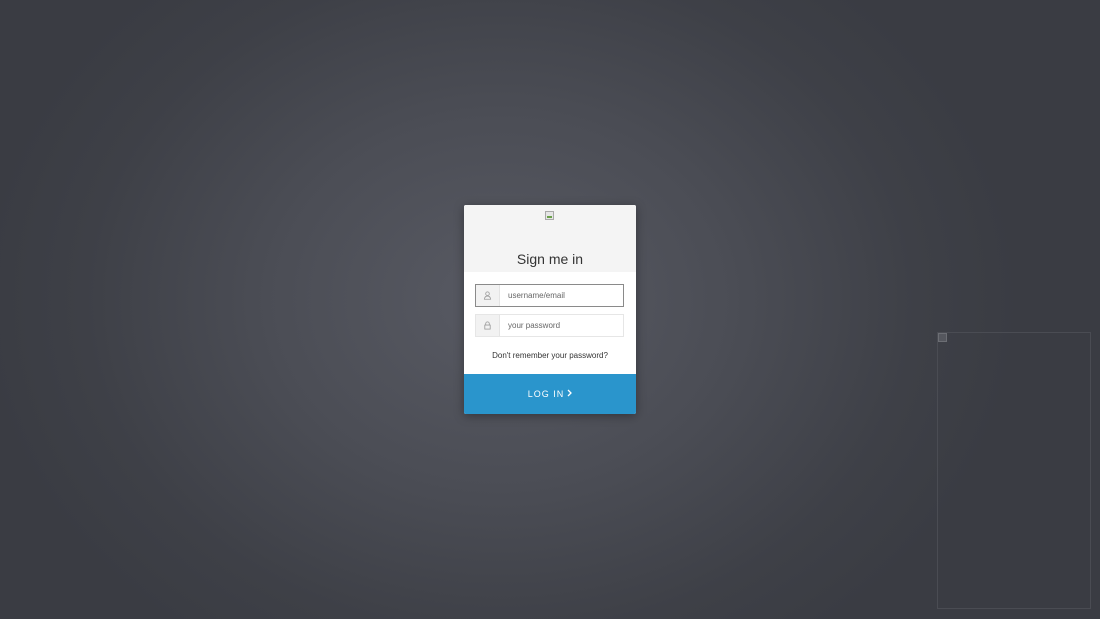 Image resolution: width=1100 pixels, height=619 pixels. I want to click on password-field, so click(549, 325).